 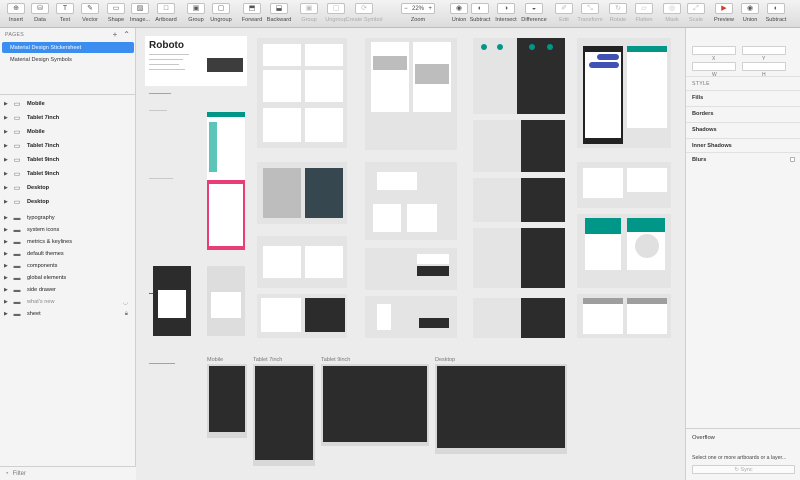 I want to click on toolbar-create-symbol-button: ⟳ Create Symbol, so click(x=364, y=15).